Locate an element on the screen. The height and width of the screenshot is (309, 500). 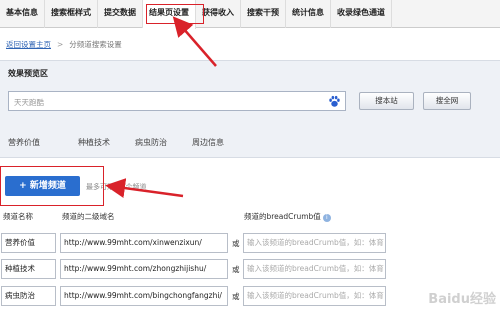
preview-search-value: 天天跑酷 is located at coordinates (29, 102).